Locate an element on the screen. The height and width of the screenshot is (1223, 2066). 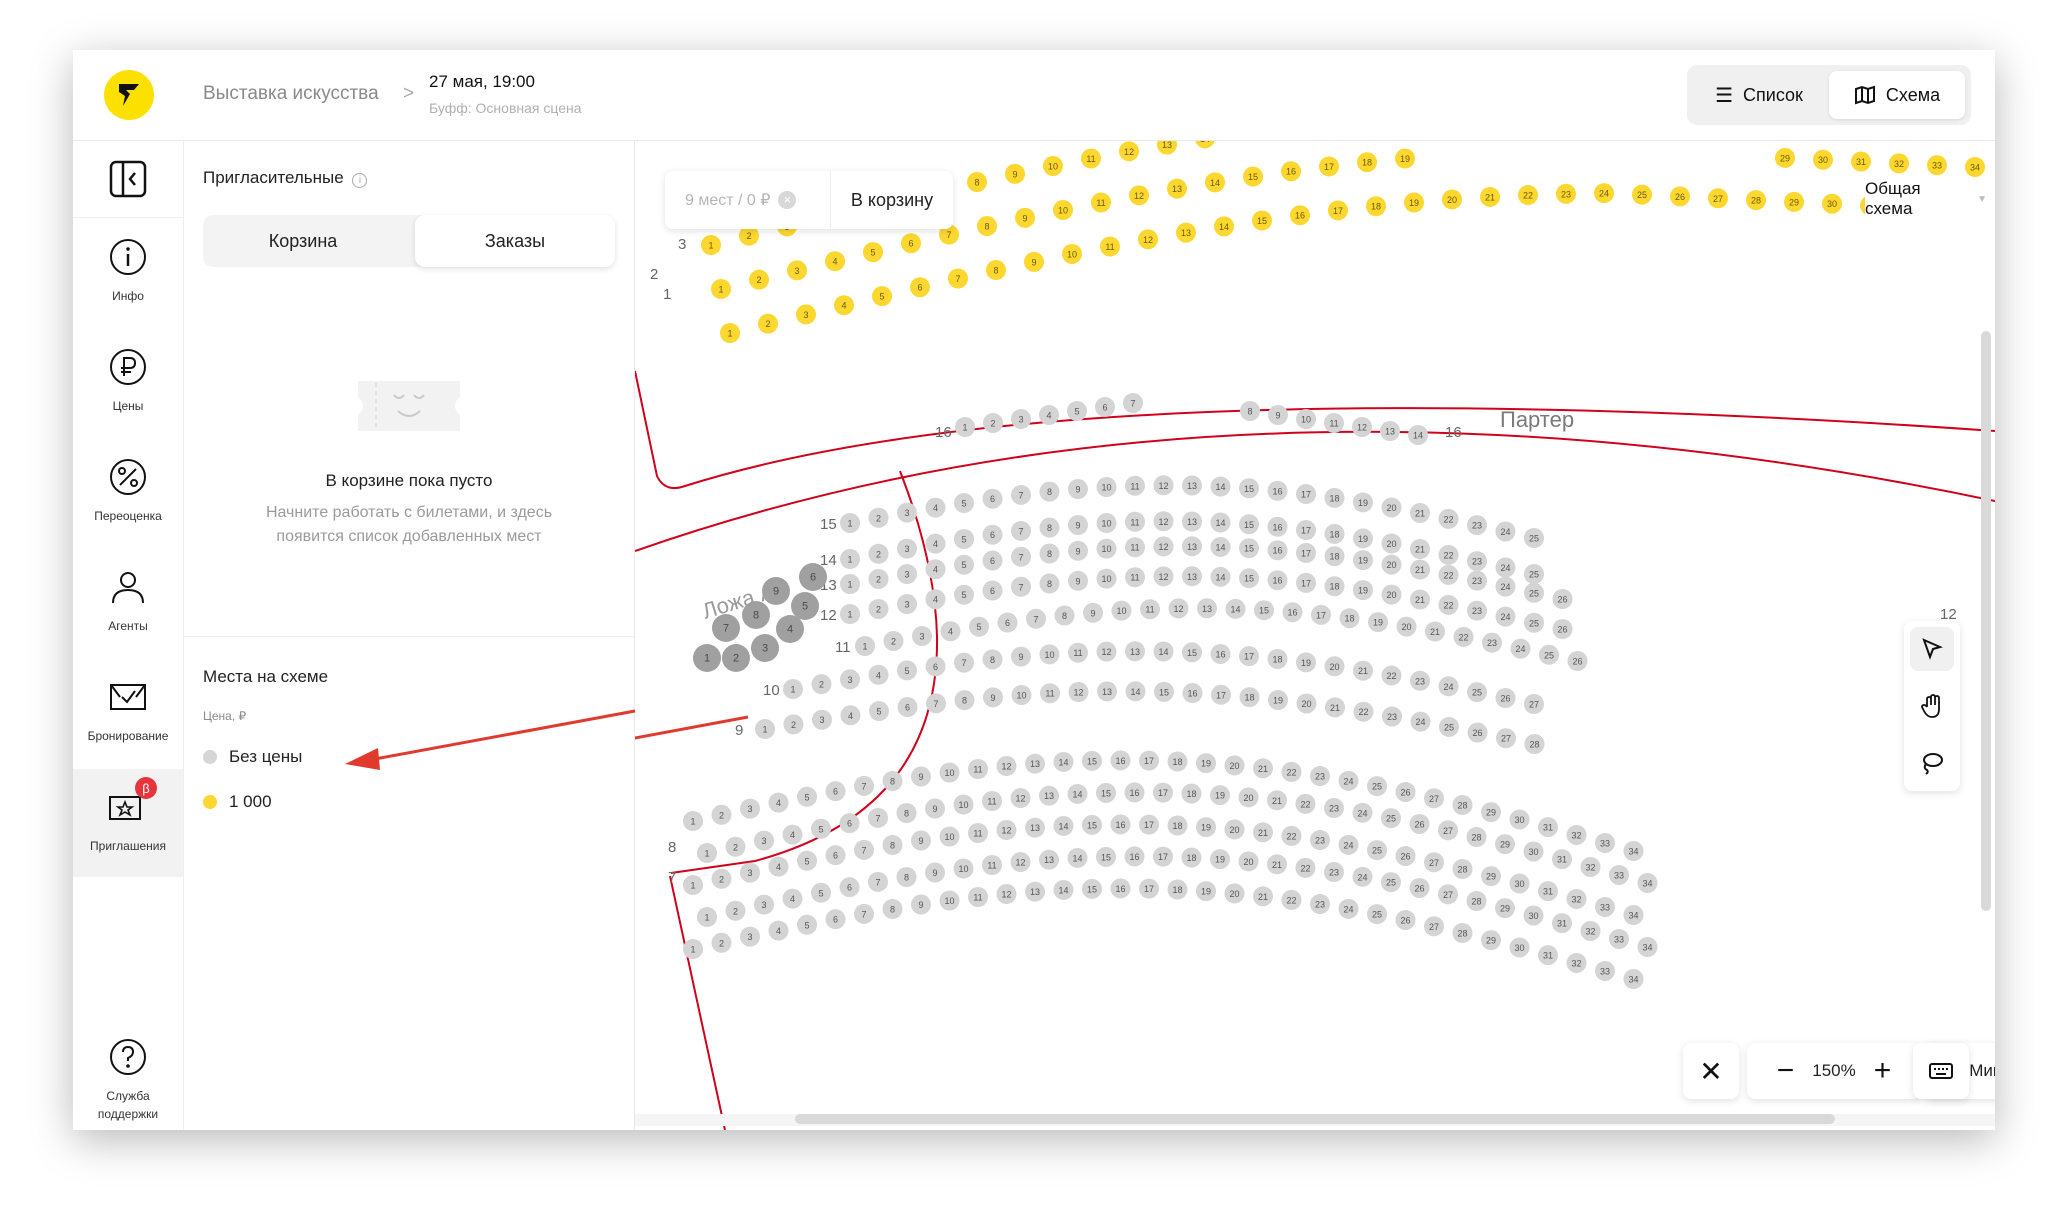
seat: 28 is located at coordinates (1462, 932).